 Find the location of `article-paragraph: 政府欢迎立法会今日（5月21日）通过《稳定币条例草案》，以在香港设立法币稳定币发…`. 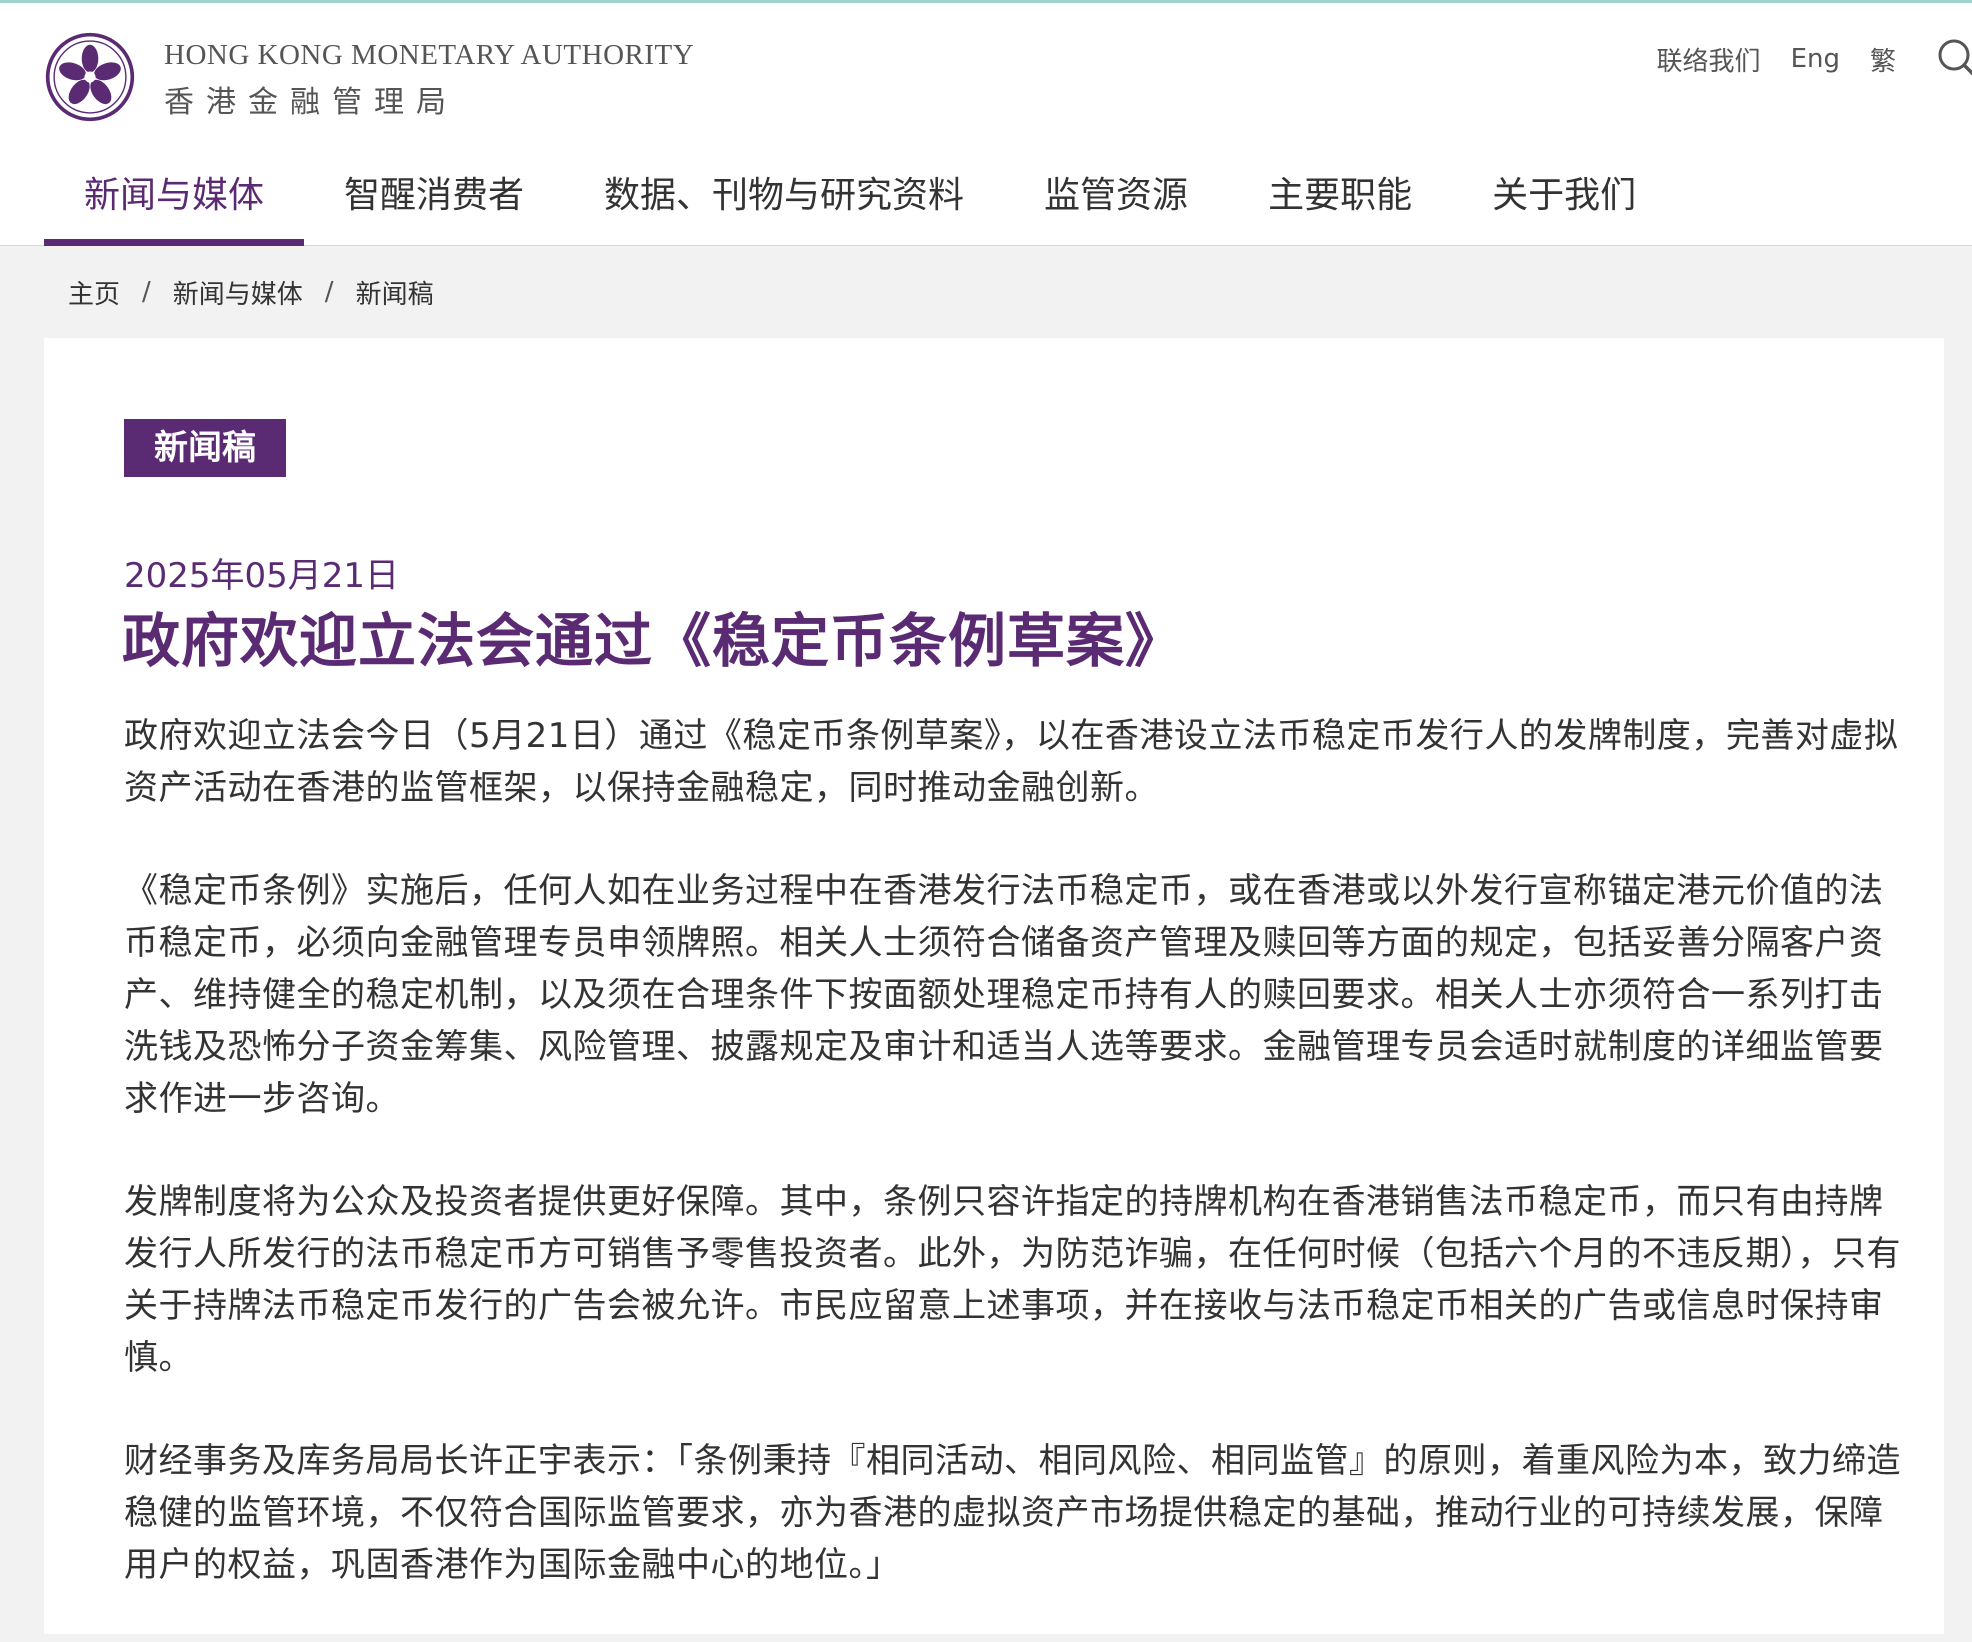

article-paragraph: 政府欢迎立法会今日（5月21日）通过《稳定币条例草案》，以在香港设立法币稳定币发… is located at coordinates (1011, 762).